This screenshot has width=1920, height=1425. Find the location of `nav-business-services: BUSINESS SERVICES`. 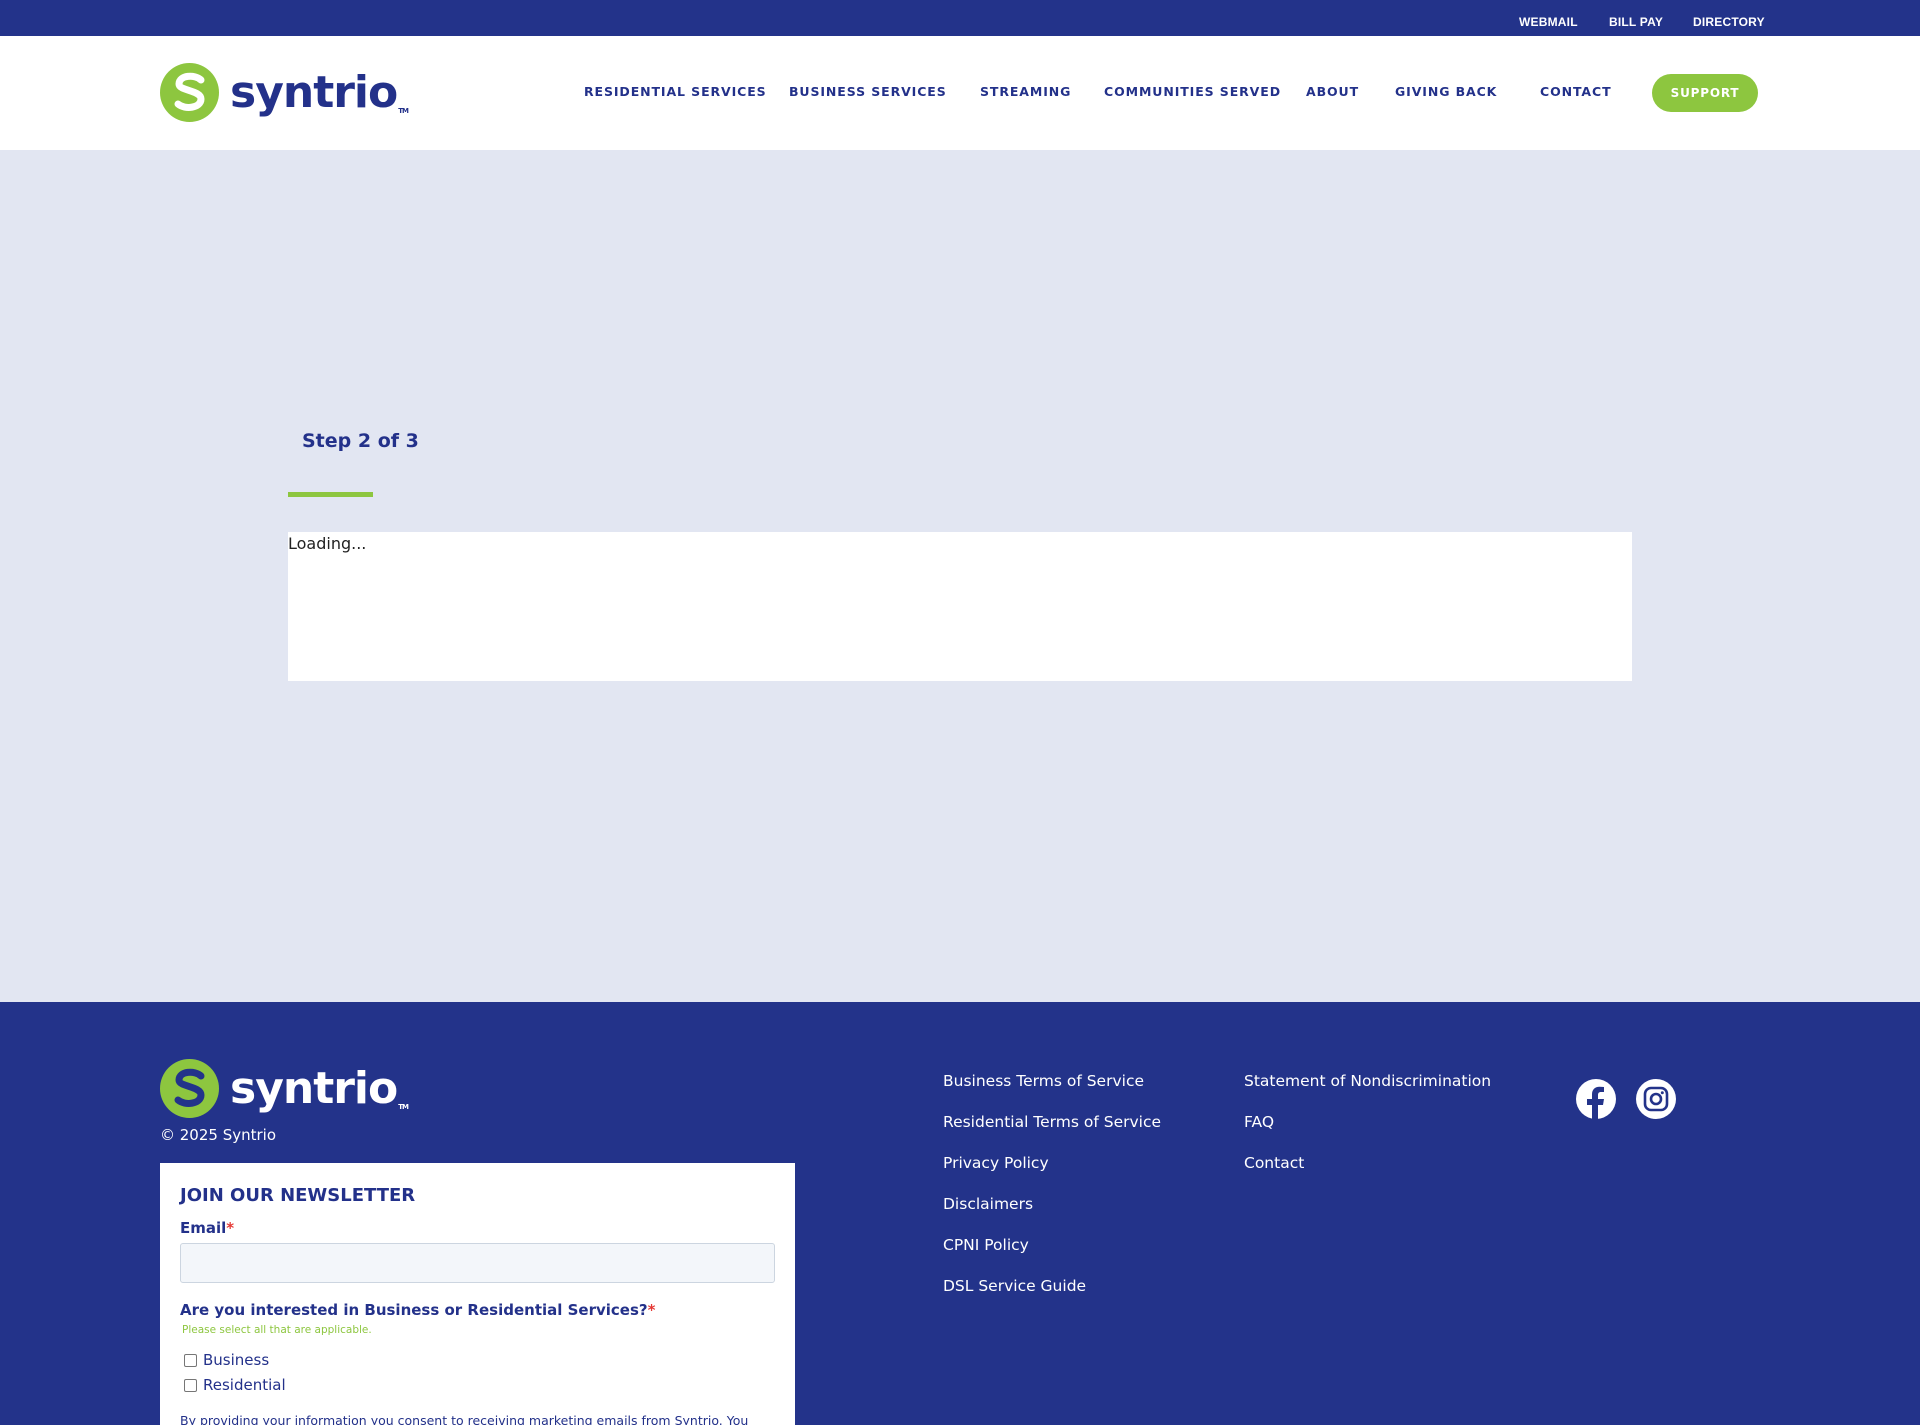

nav-business-services: BUSINESS SERVICES is located at coordinates (868, 91).